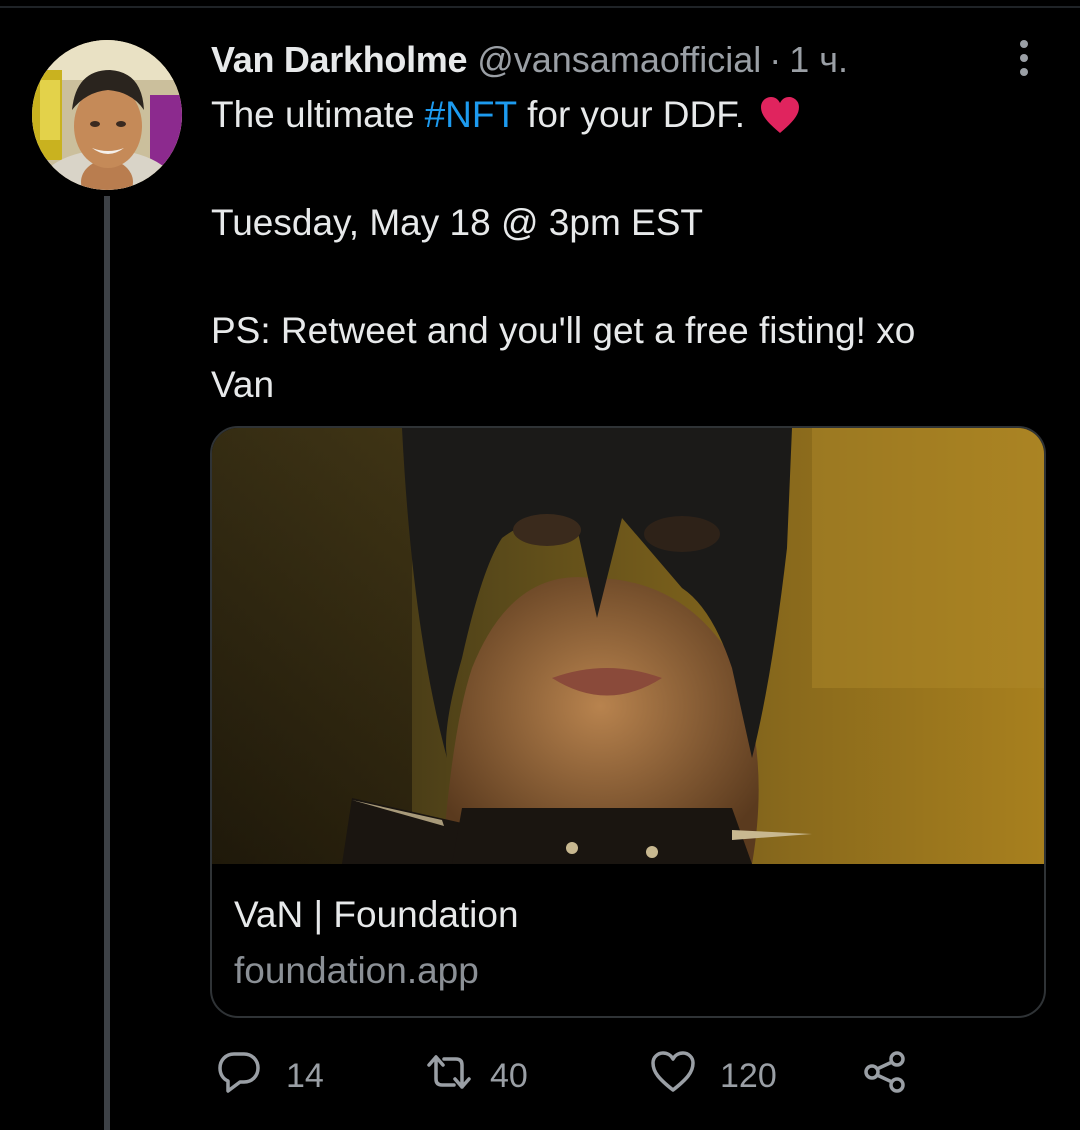 This screenshot has height=1130, width=1080. I want to click on avatar-image, so click(107, 115).